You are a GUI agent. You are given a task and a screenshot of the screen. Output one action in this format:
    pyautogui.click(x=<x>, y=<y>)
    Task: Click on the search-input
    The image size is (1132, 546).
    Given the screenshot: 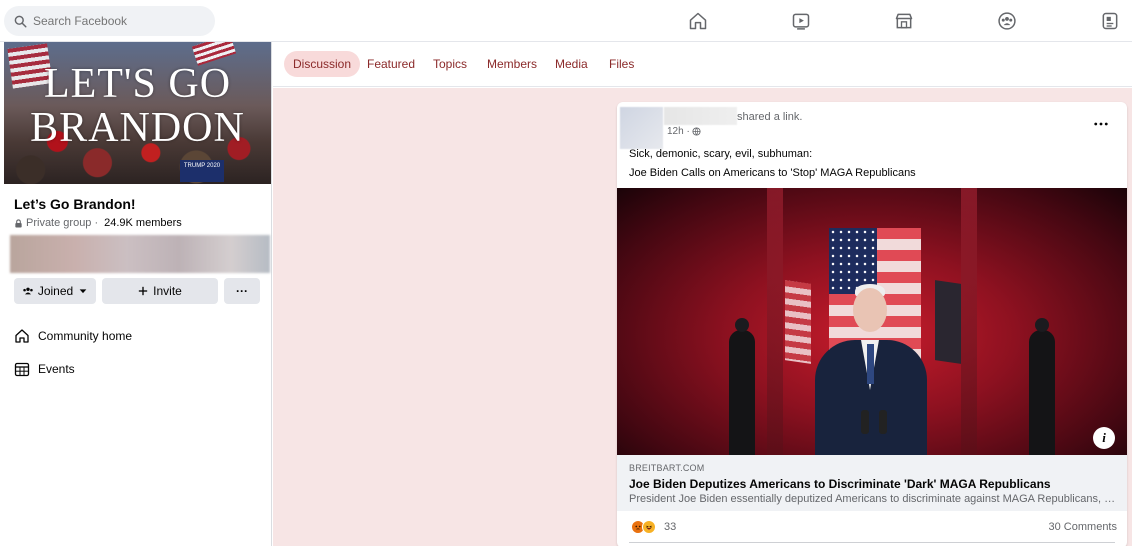 What is the action you would take?
    pyautogui.click(x=118, y=21)
    